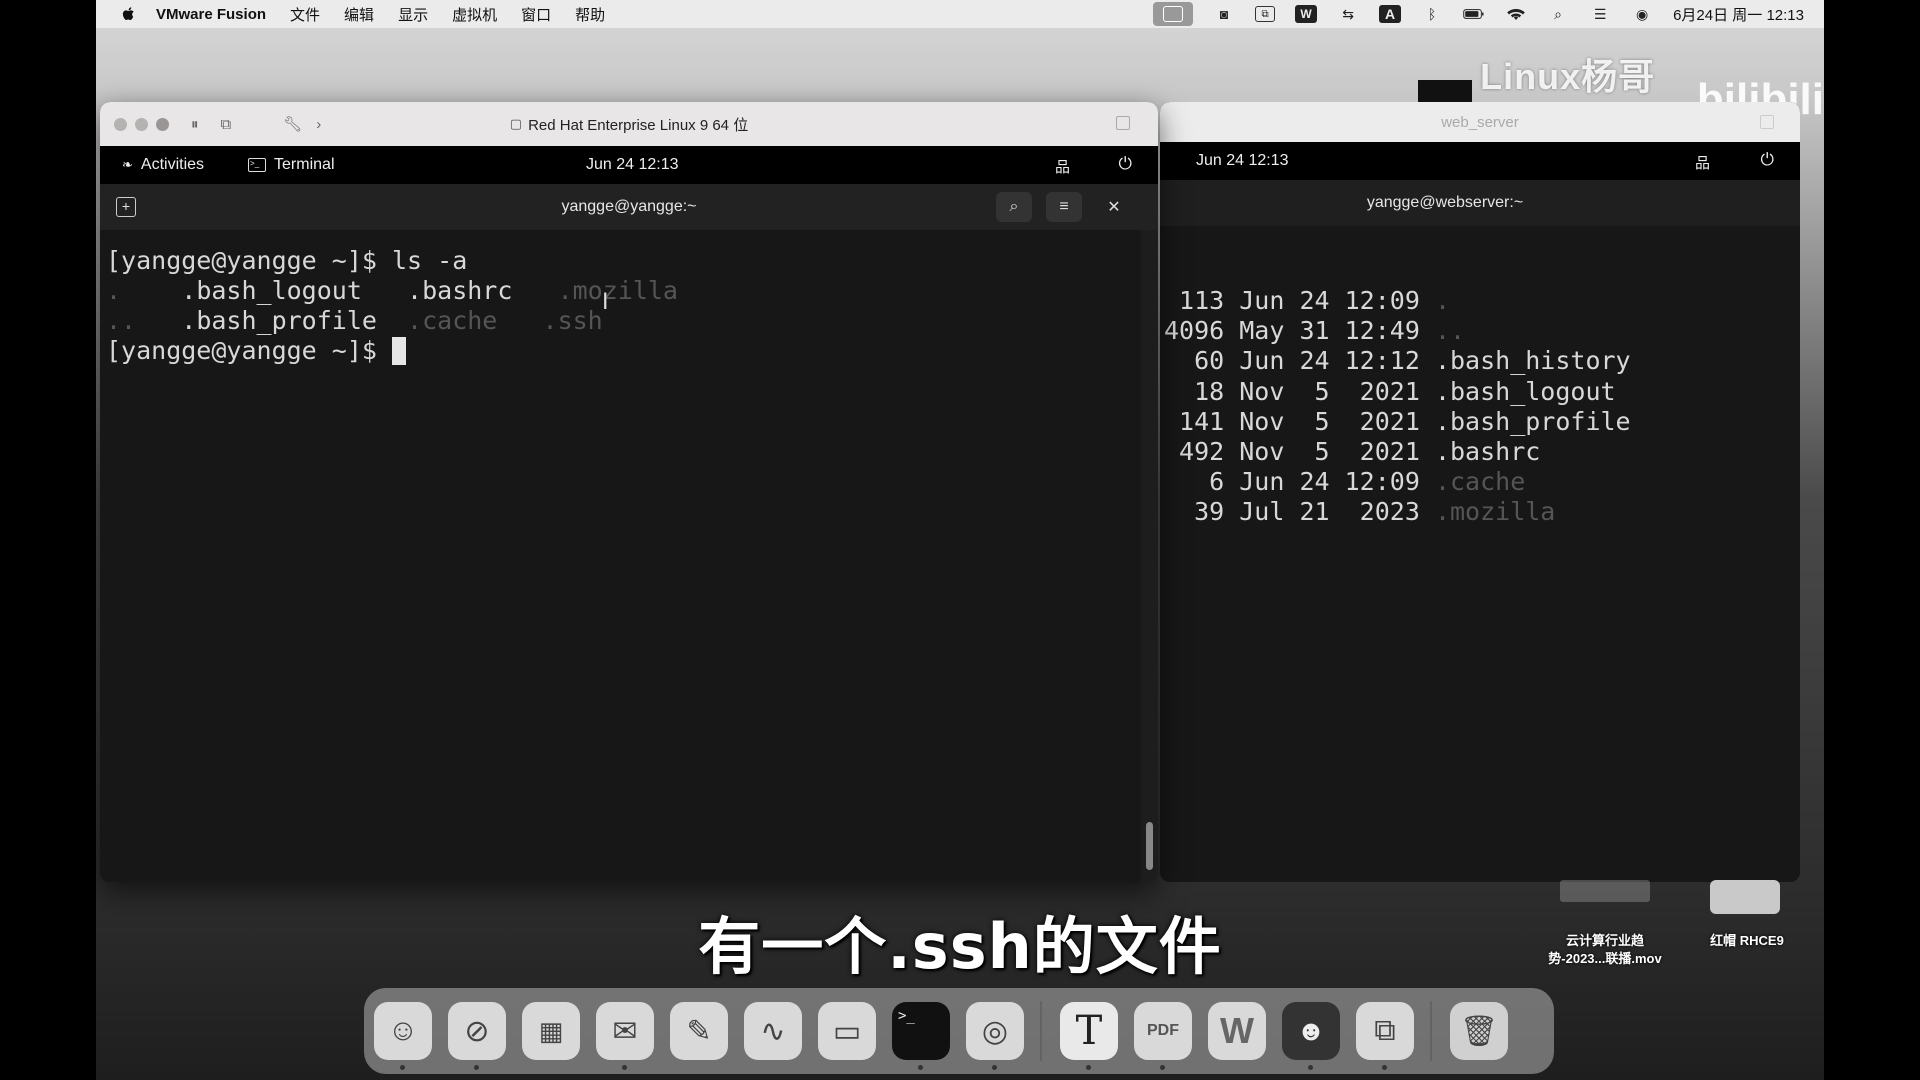 The width and height of the screenshot is (1920, 1080). I want to click on scrollbar-thumb, so click(1149, 846).